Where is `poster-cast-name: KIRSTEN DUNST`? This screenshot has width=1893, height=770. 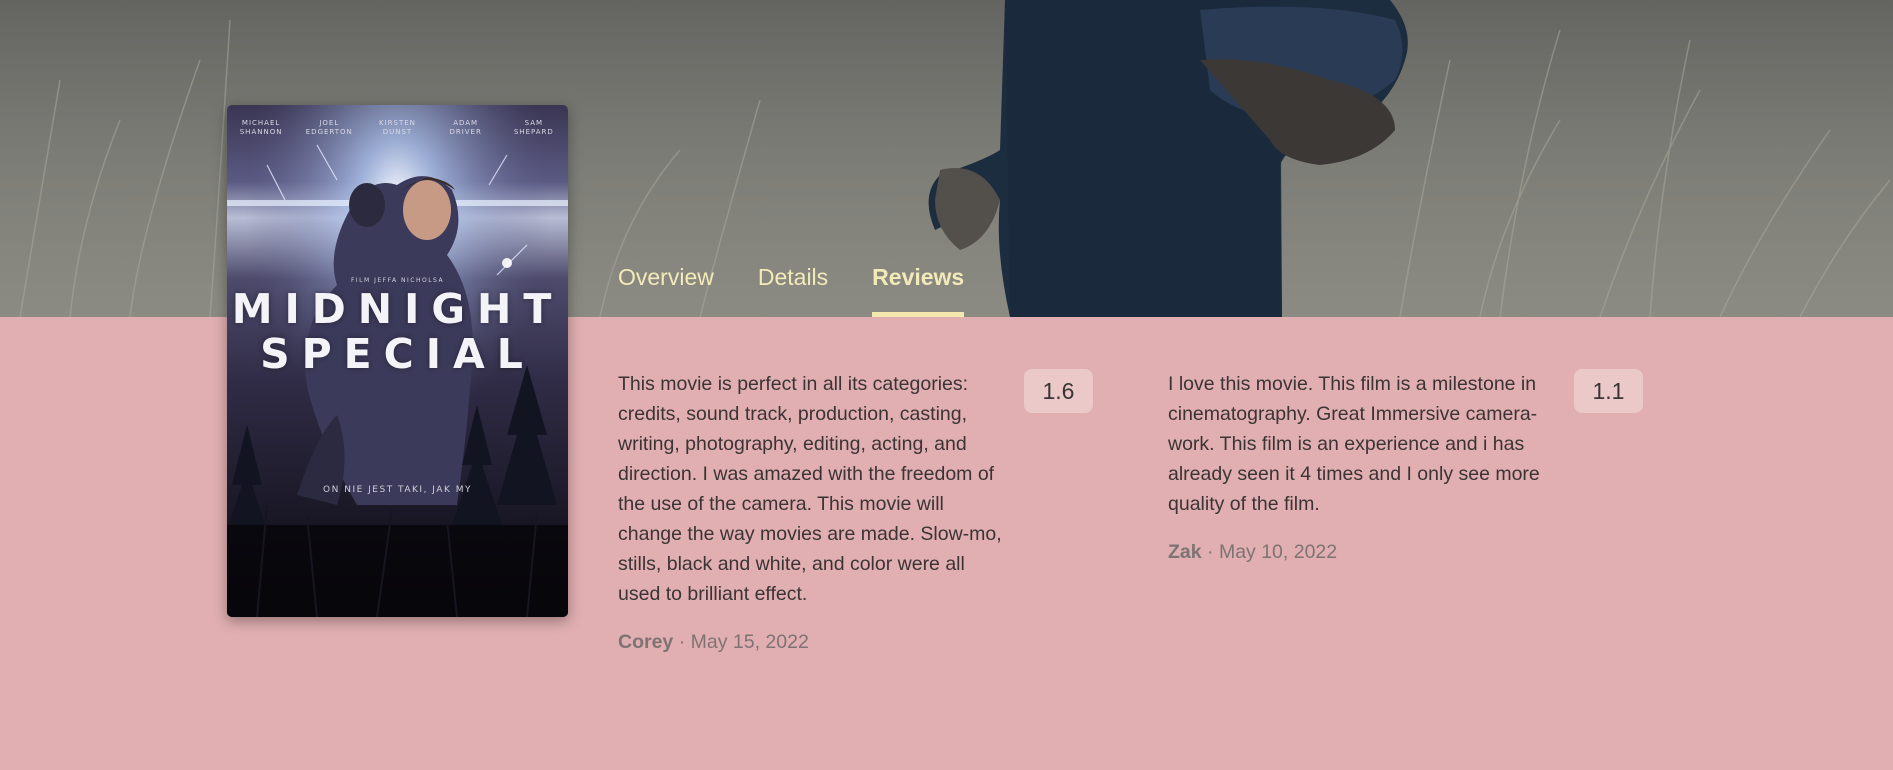
poster-cast-name: KIRSTEN DUNST is located at coordinates (397, 127).